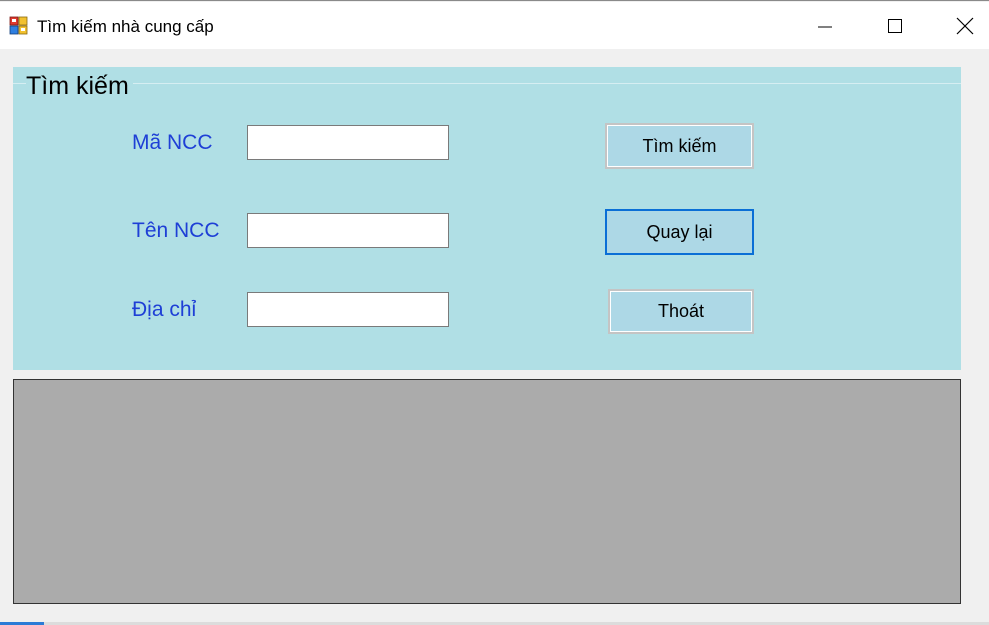 The width and height of the screenshot is (989, 625). What do you see at coordinates (164, 309) in the screenshot?
I see `address-label: Địa chỉ` at bounding box center [164, 309].